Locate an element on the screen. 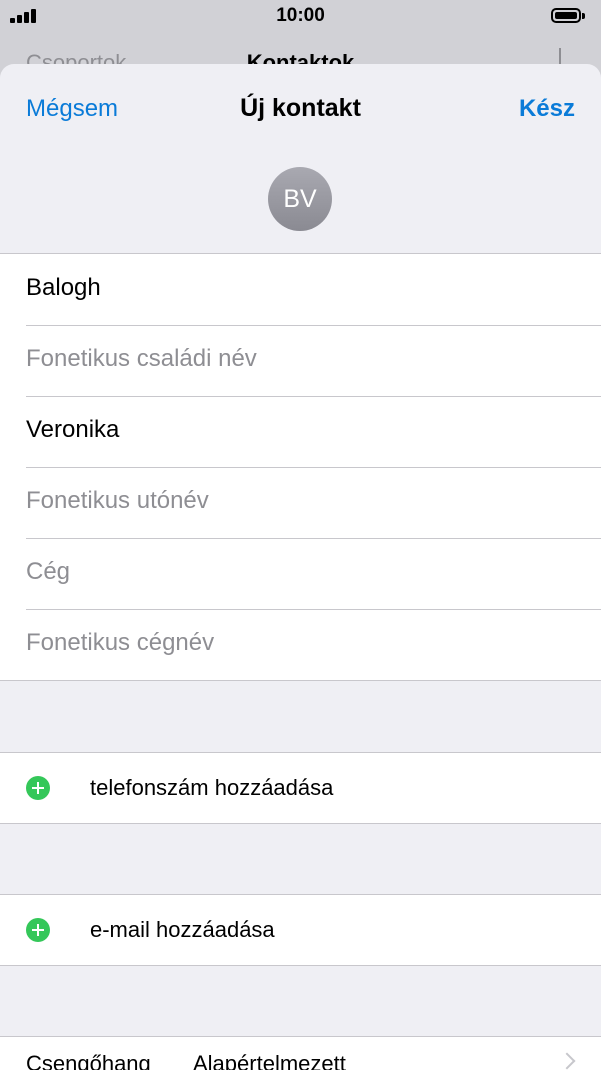 The width and height of the screenshot is (601, 1070). ringtone-value: Alapértelmezett is located at coordinates (269, 1060).